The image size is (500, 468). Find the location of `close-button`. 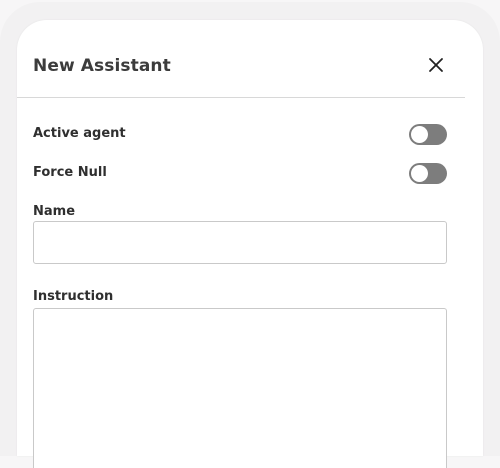

close-button is located at coordinates (436, 65).